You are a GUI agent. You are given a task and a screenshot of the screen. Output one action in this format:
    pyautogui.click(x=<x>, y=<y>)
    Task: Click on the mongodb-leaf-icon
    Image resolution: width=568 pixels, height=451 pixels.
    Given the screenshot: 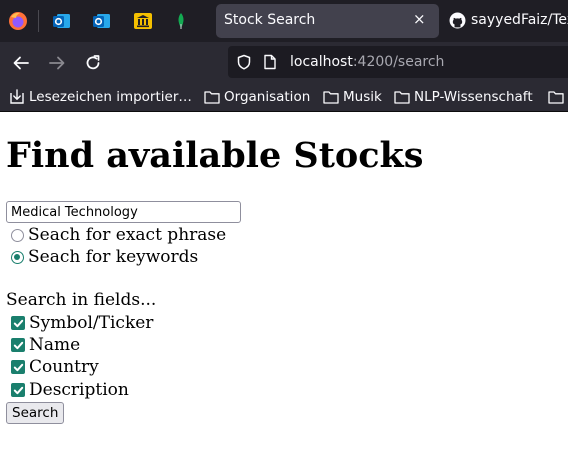 What is the action you would take?
    pyautogui.click(x=181, y=21)
    